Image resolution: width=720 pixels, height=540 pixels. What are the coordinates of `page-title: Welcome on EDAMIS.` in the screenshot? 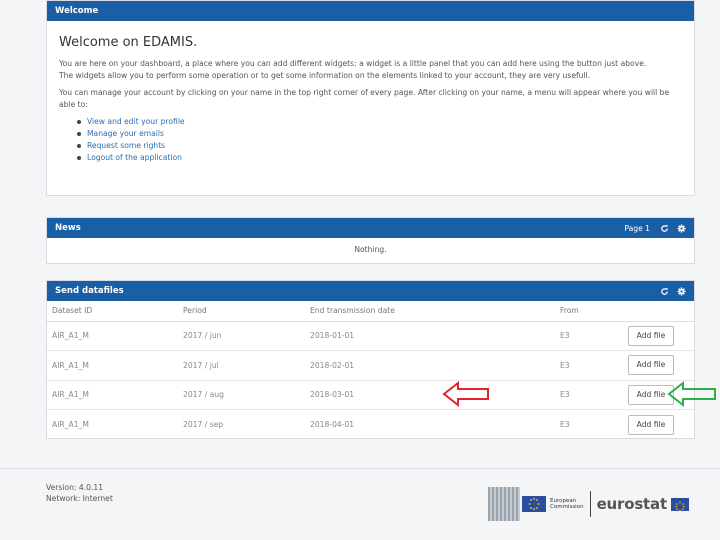 It's located at (128, 42).